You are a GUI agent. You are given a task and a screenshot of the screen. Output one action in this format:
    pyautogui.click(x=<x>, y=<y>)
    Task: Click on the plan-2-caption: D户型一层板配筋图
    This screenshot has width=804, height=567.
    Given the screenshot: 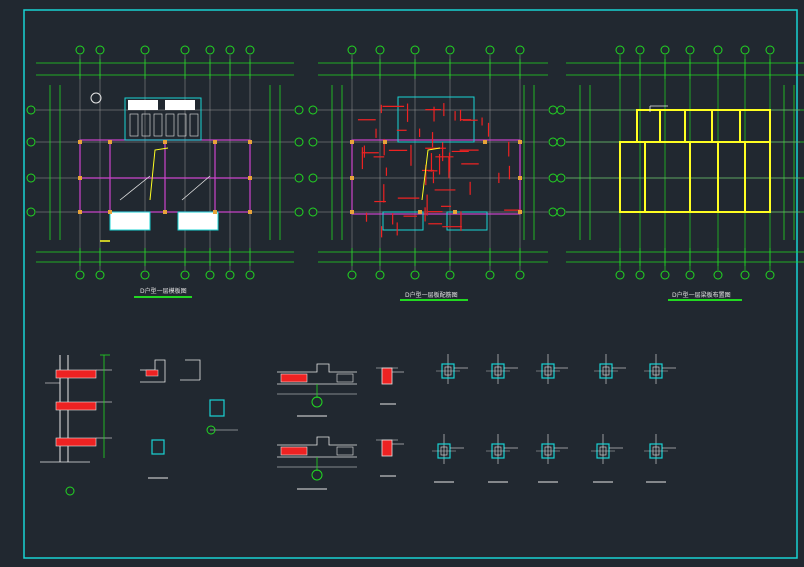 What is the action you would take?
    pyautogui.click(x=431, y=295)
    